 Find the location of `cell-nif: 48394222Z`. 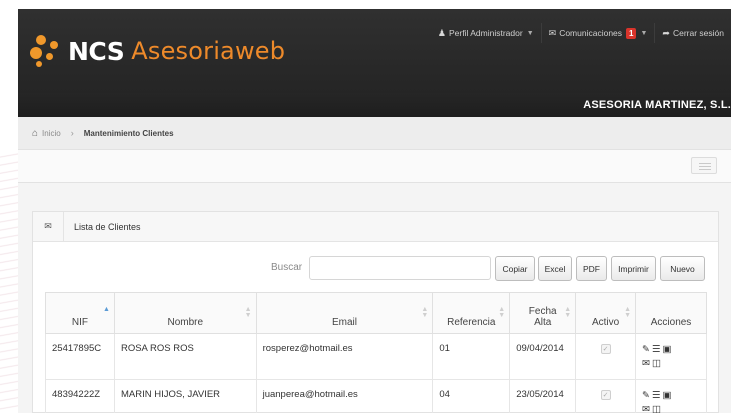

cell-nif: 48394222Z is located at coordinates (80, 396).